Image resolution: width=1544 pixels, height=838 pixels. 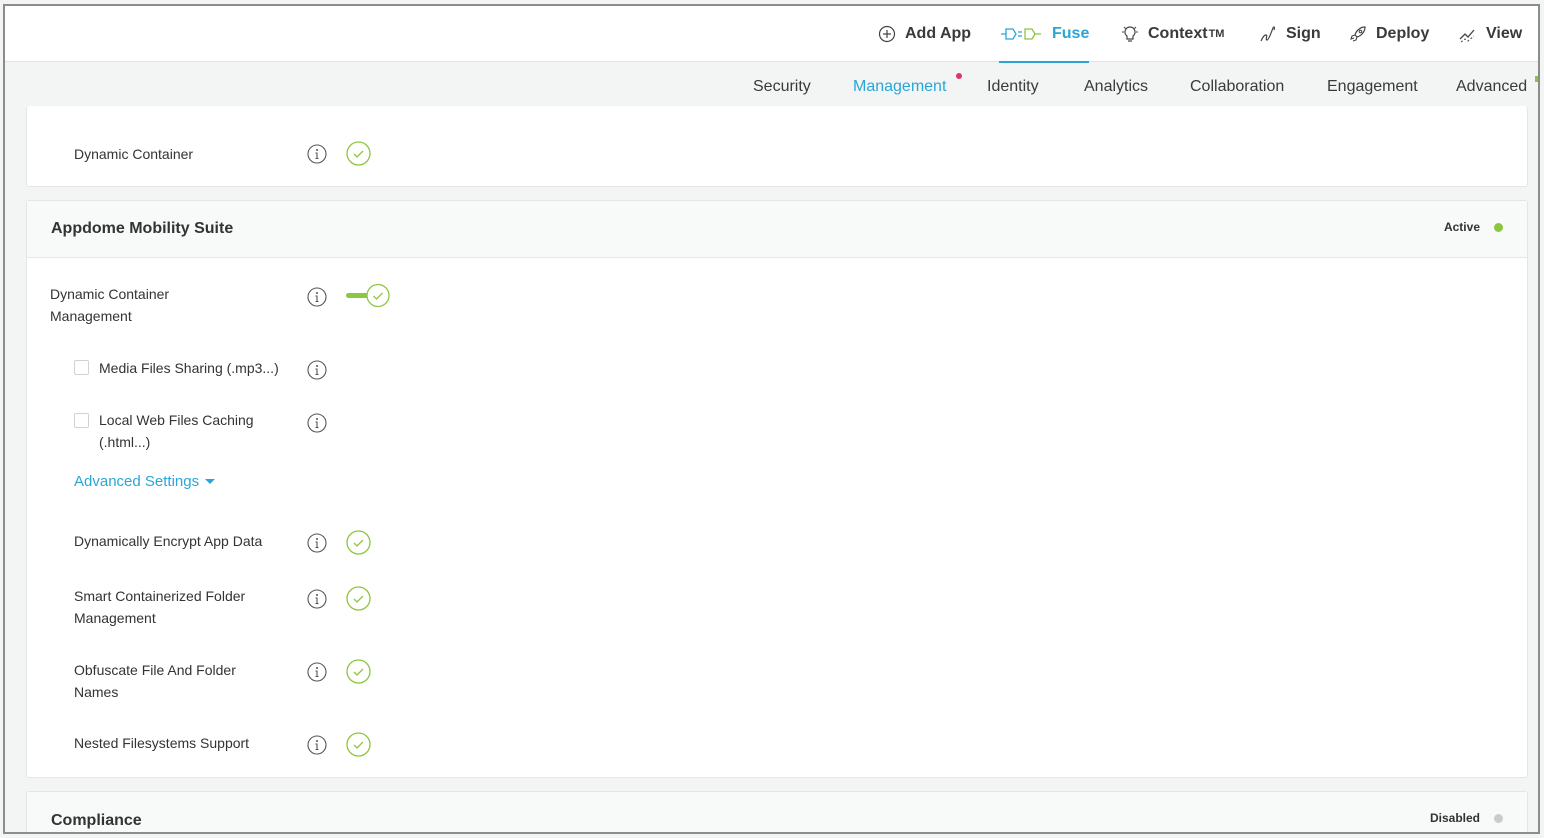 I want to click on feature-label: Dynamic Container, so click(x=134, y=154).